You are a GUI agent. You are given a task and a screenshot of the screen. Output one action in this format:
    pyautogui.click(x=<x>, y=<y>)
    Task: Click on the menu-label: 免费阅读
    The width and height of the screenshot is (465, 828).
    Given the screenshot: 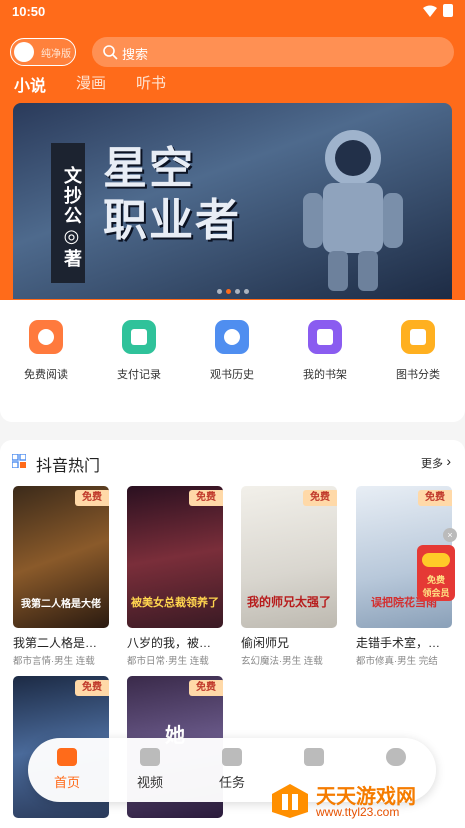 What is the action you would take?
    pyautogui.click(x=46, y=375)
    